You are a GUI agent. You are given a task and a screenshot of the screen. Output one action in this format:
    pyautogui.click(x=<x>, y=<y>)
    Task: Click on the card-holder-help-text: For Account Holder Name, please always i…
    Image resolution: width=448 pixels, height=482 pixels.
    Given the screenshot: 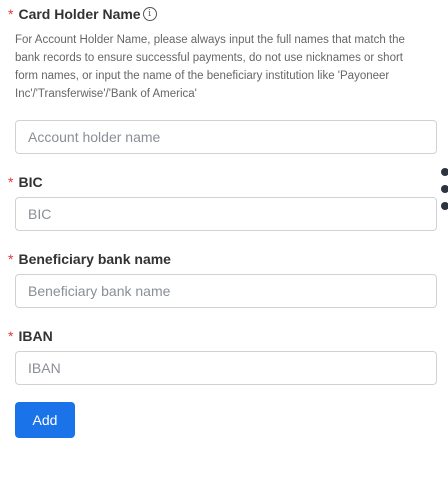 What is the action you would take?
    pyautogui.click(x=210, y=67)
    